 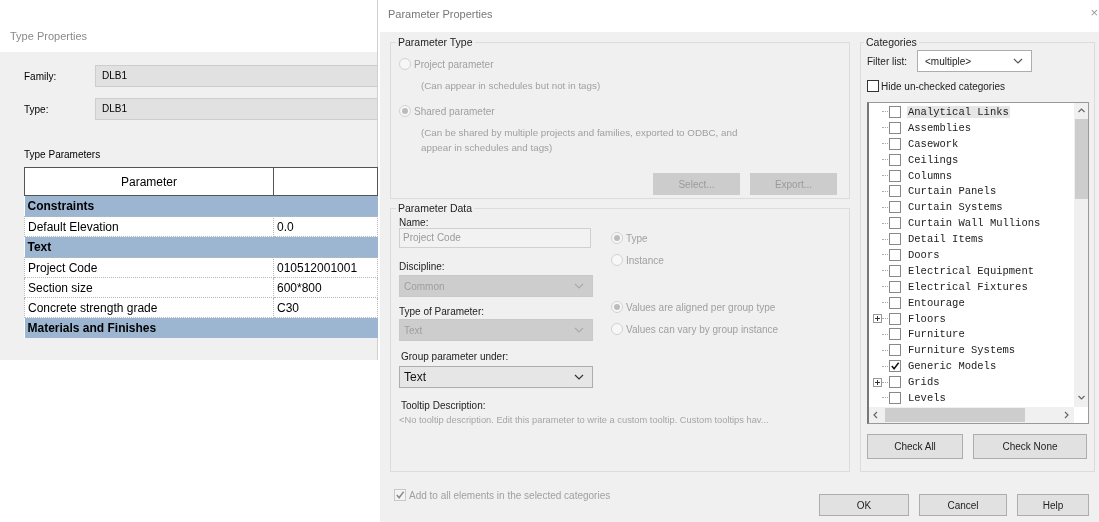 I want to click on dialog-title: Parameter Properties, so click(x=440, y=14).